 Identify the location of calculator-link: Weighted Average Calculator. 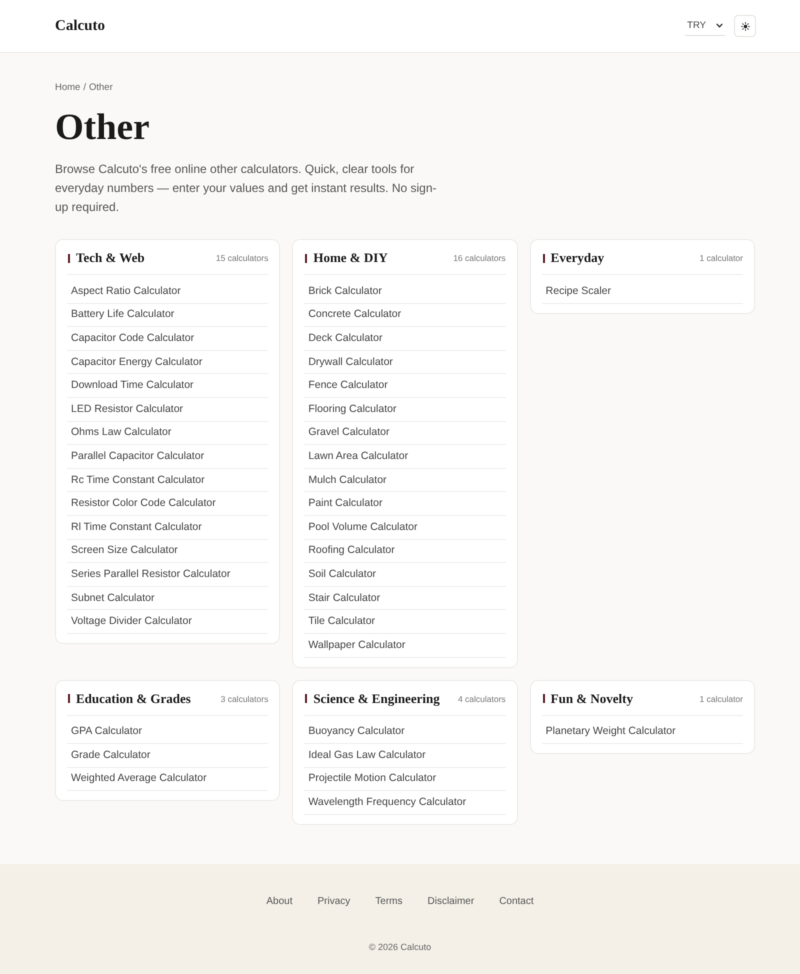
(167, 780).